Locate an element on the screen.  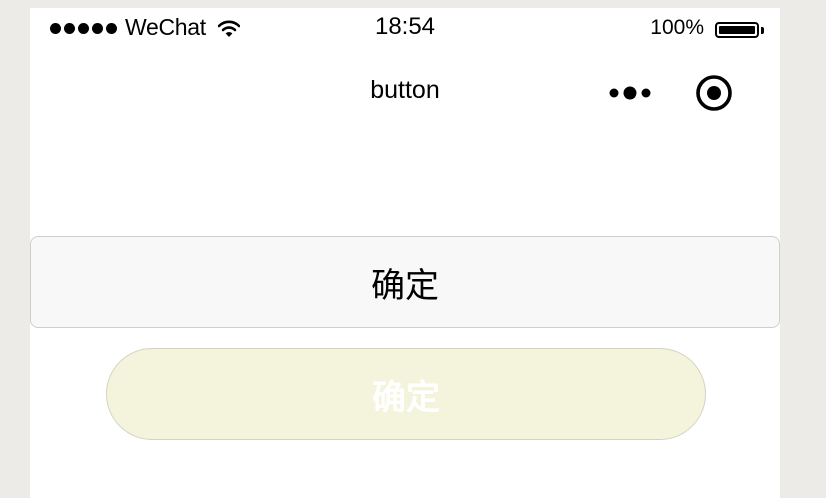
more-dots-icon is located at coordinates (630, 93).